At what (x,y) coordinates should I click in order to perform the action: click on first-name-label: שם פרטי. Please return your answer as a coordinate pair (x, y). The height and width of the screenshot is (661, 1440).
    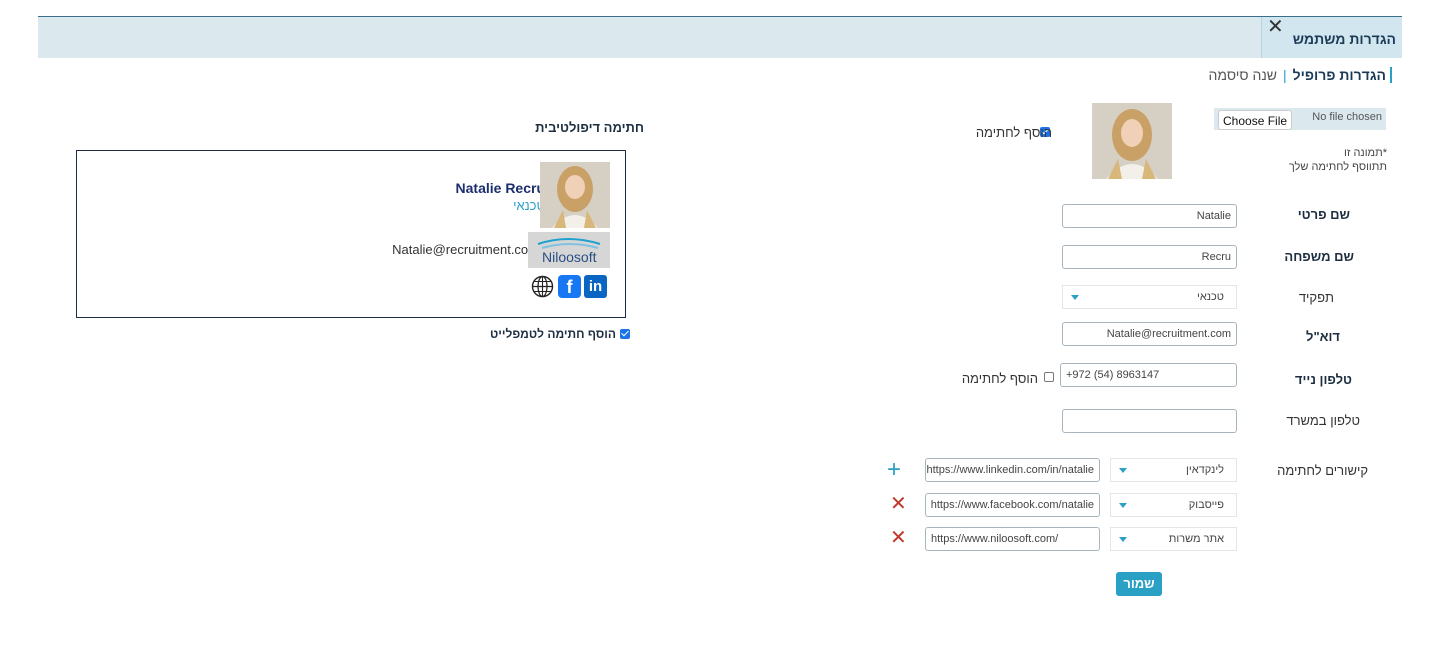
    Looking at the image, I should click on (1323, 214).